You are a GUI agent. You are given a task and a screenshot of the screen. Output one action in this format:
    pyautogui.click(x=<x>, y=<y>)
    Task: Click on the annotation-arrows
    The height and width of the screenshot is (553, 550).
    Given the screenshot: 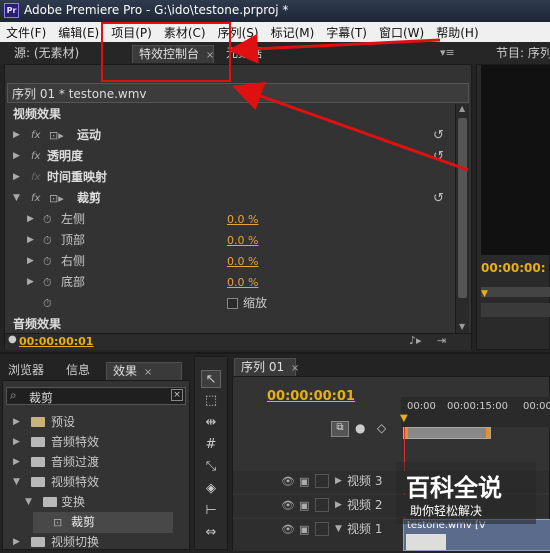 What is the action you would take?
    pyautogui.click(x=348, y=102)
    